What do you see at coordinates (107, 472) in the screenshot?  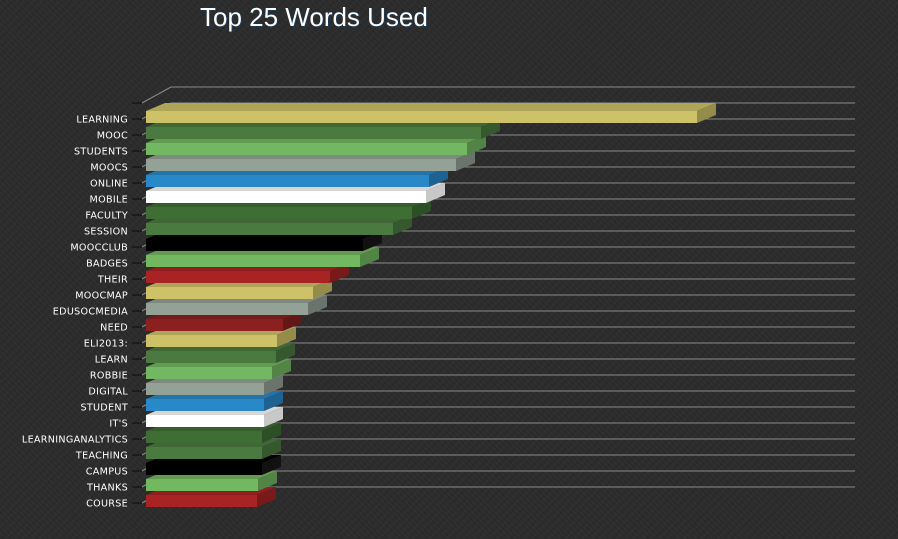 I see `category-label: CAMPUS` at bounding box center [107, 472].